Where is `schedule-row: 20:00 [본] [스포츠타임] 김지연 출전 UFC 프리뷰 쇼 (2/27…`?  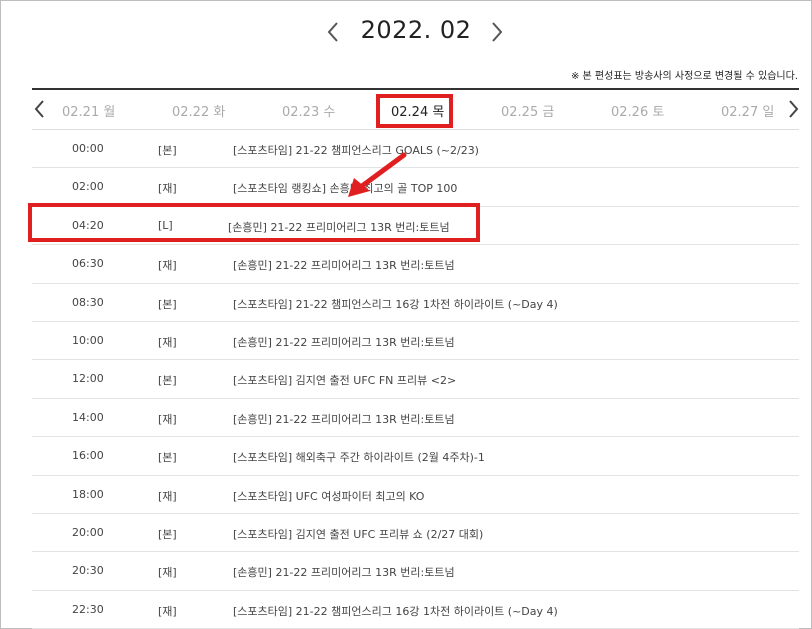 schedule-row: 20:00 [본] [스포츠타임] 김지연 출전 UFC 프리뷰 쇼 (2/27… is located at coordinates (415, 533).